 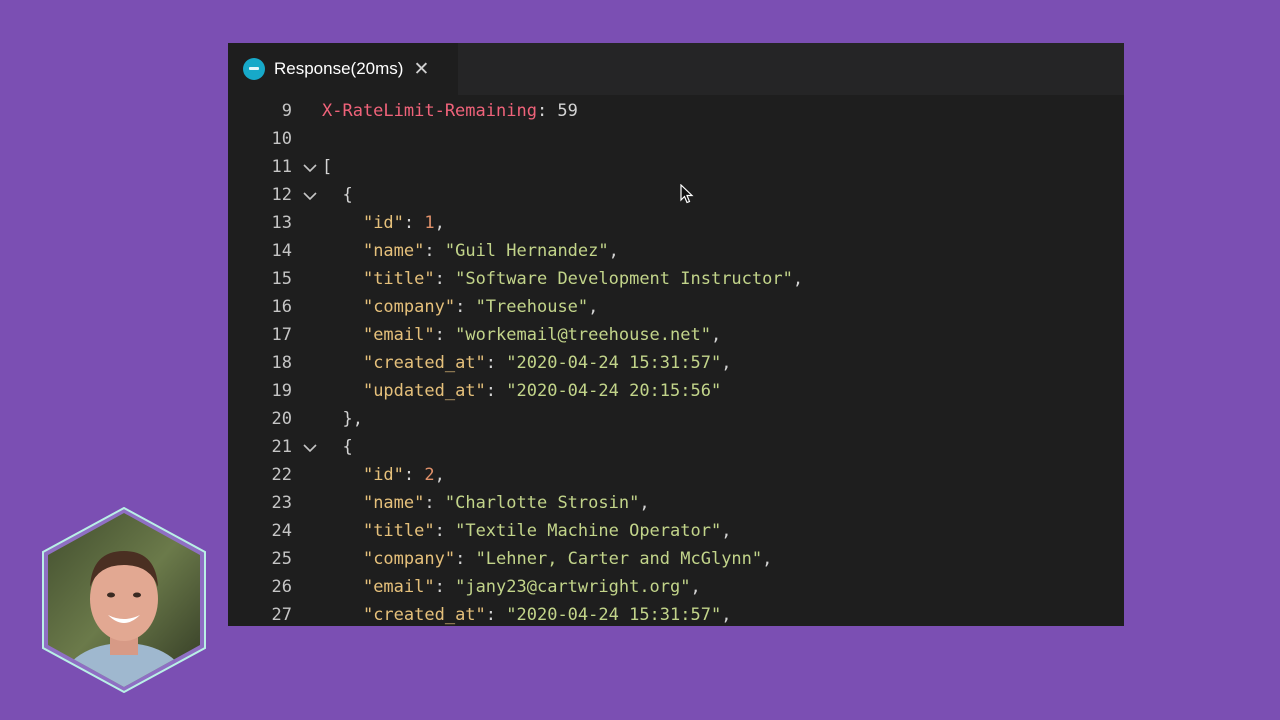 What do you see at coordinates (281, 475) in the screenshot?
I see `line-number: 22` at bounding box center [281, 475].